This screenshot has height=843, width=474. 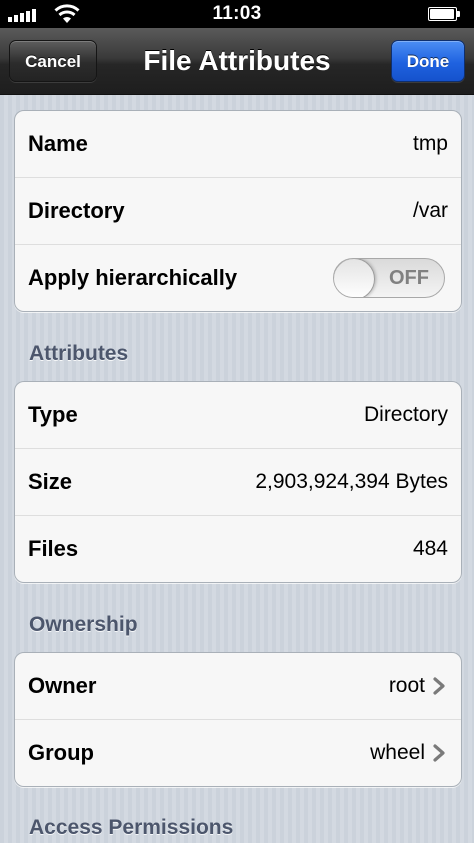 I want to click on files-value: 484, so click(x=430, y=548).